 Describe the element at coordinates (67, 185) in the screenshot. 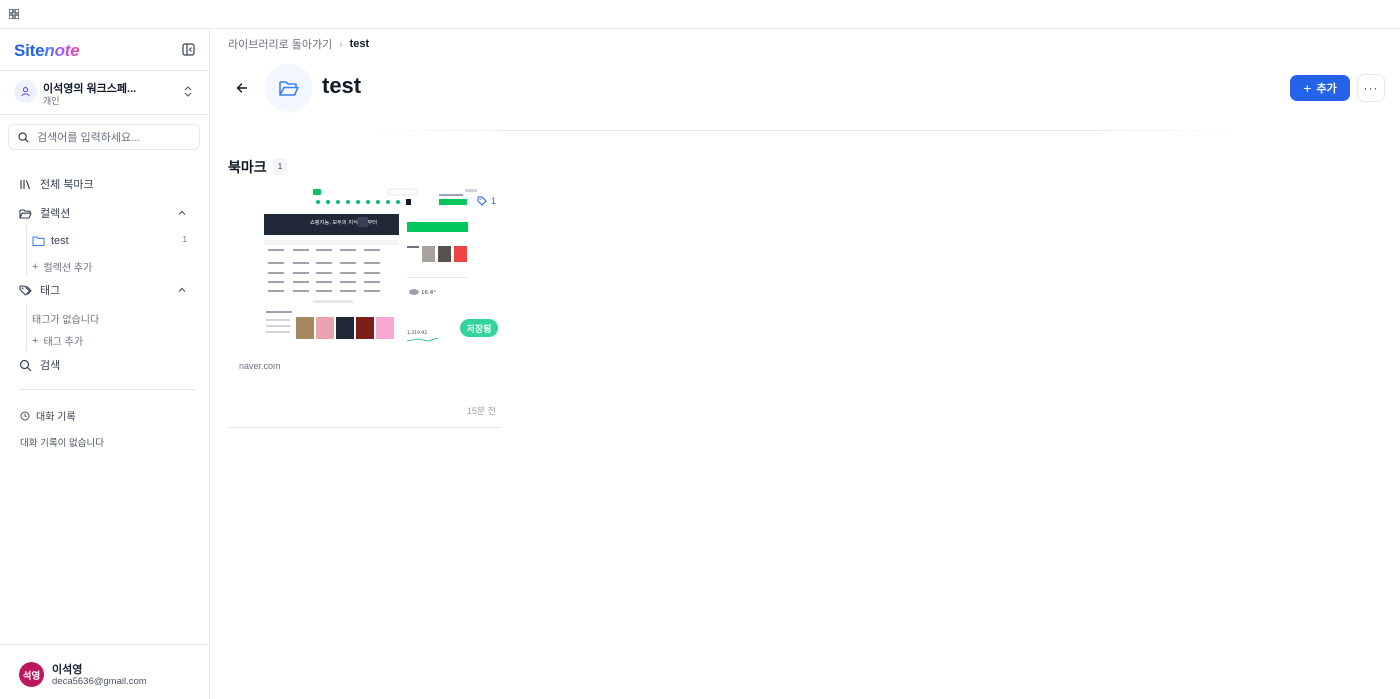

I see `sidebar-item-label: 전체 북마크` at that location.